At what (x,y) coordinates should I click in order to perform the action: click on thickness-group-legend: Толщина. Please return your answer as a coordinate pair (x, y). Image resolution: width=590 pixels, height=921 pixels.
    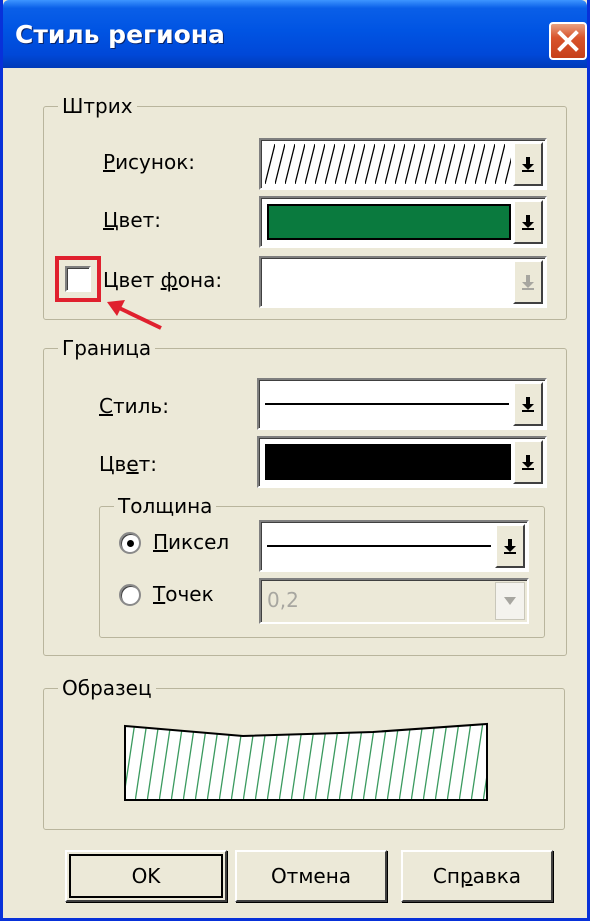
    Looking at the image, I should click on (165, 506).